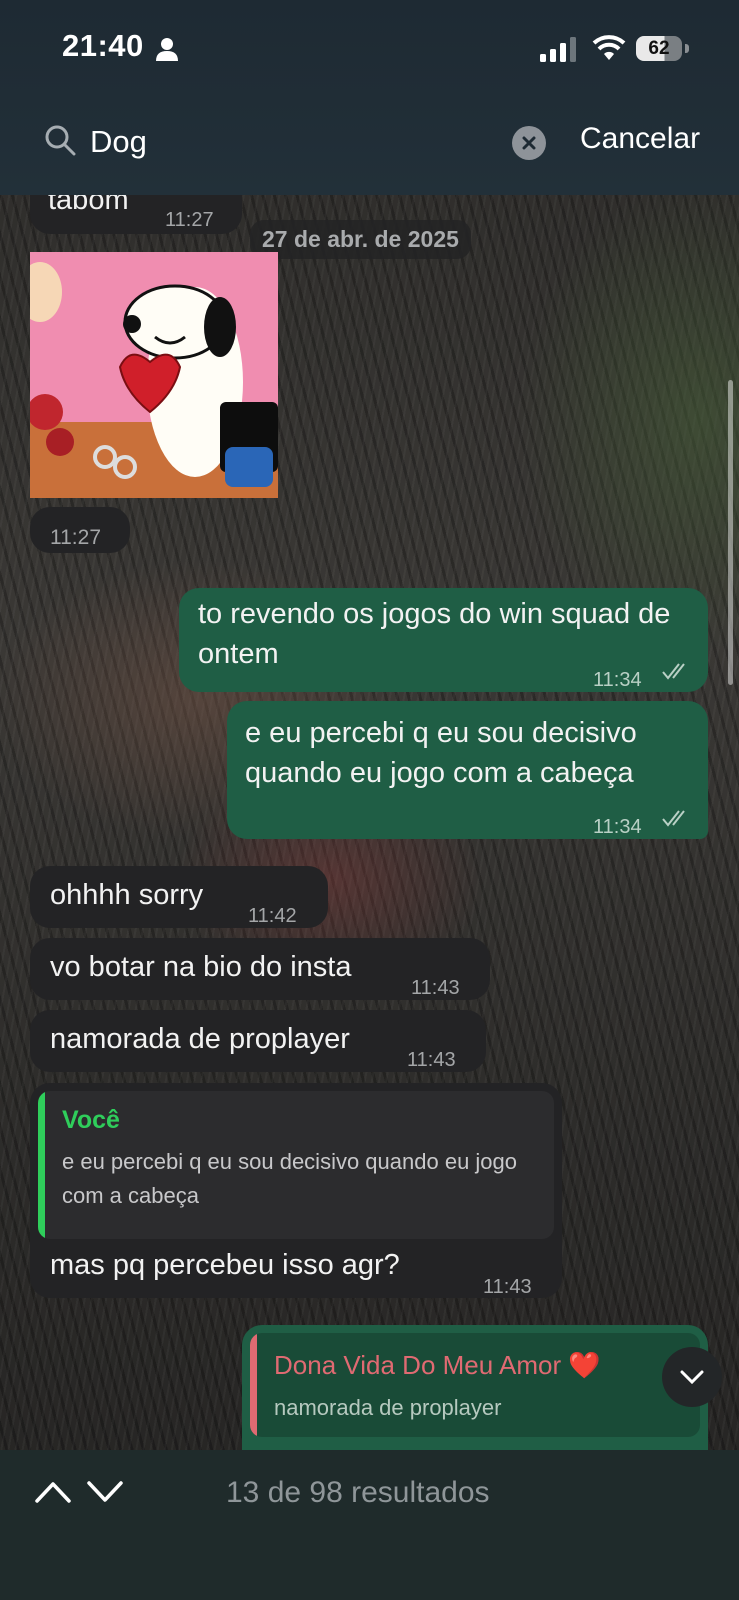  What do you see at coordinates (201, 967) in the screenshot?
I see `message-text: vo botar na bio do insta` at bounding box center [201, 967].